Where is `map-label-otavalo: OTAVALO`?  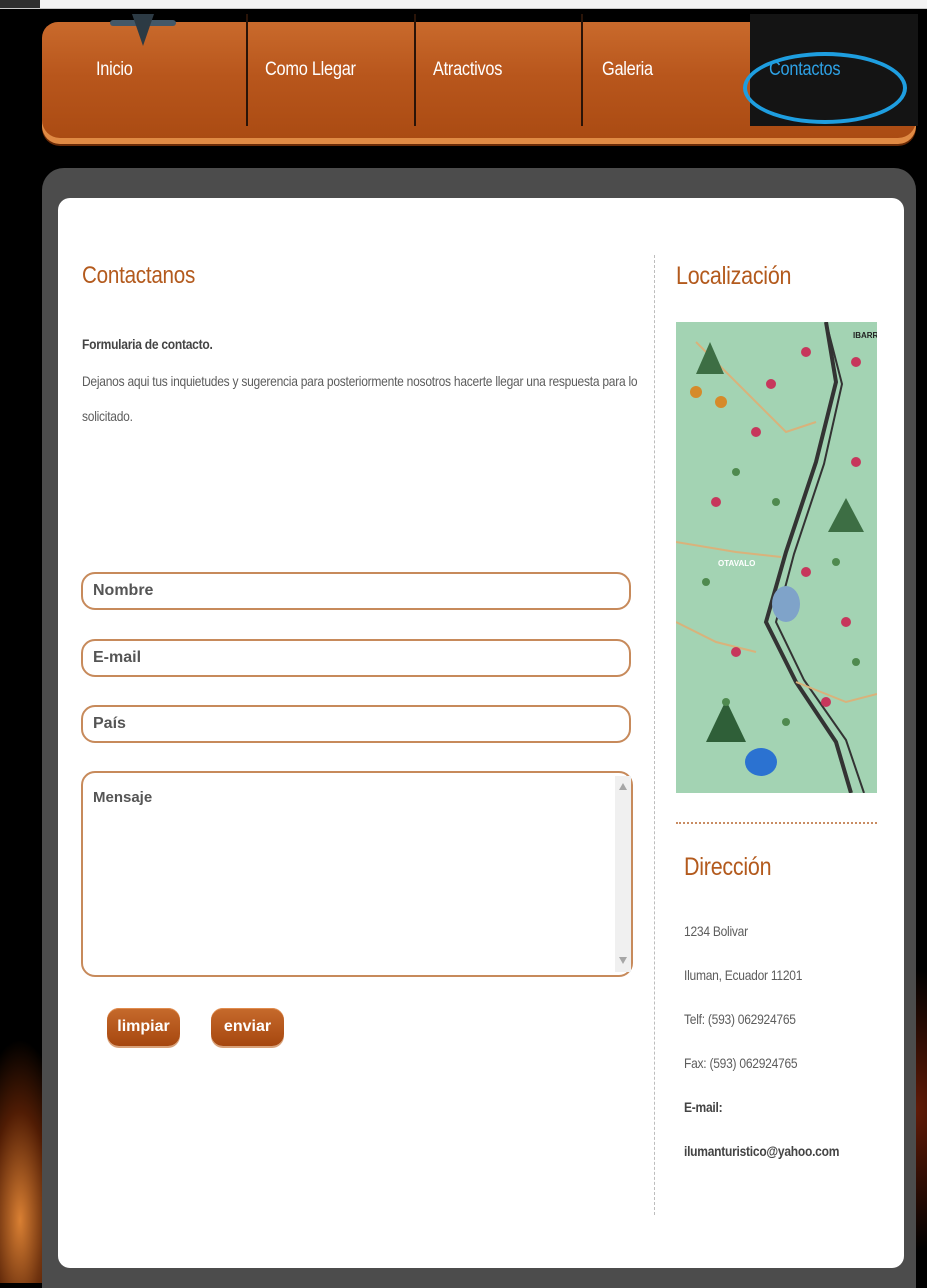 map-label-otavalo: OTAVALO is located at coordinates (736, 563).